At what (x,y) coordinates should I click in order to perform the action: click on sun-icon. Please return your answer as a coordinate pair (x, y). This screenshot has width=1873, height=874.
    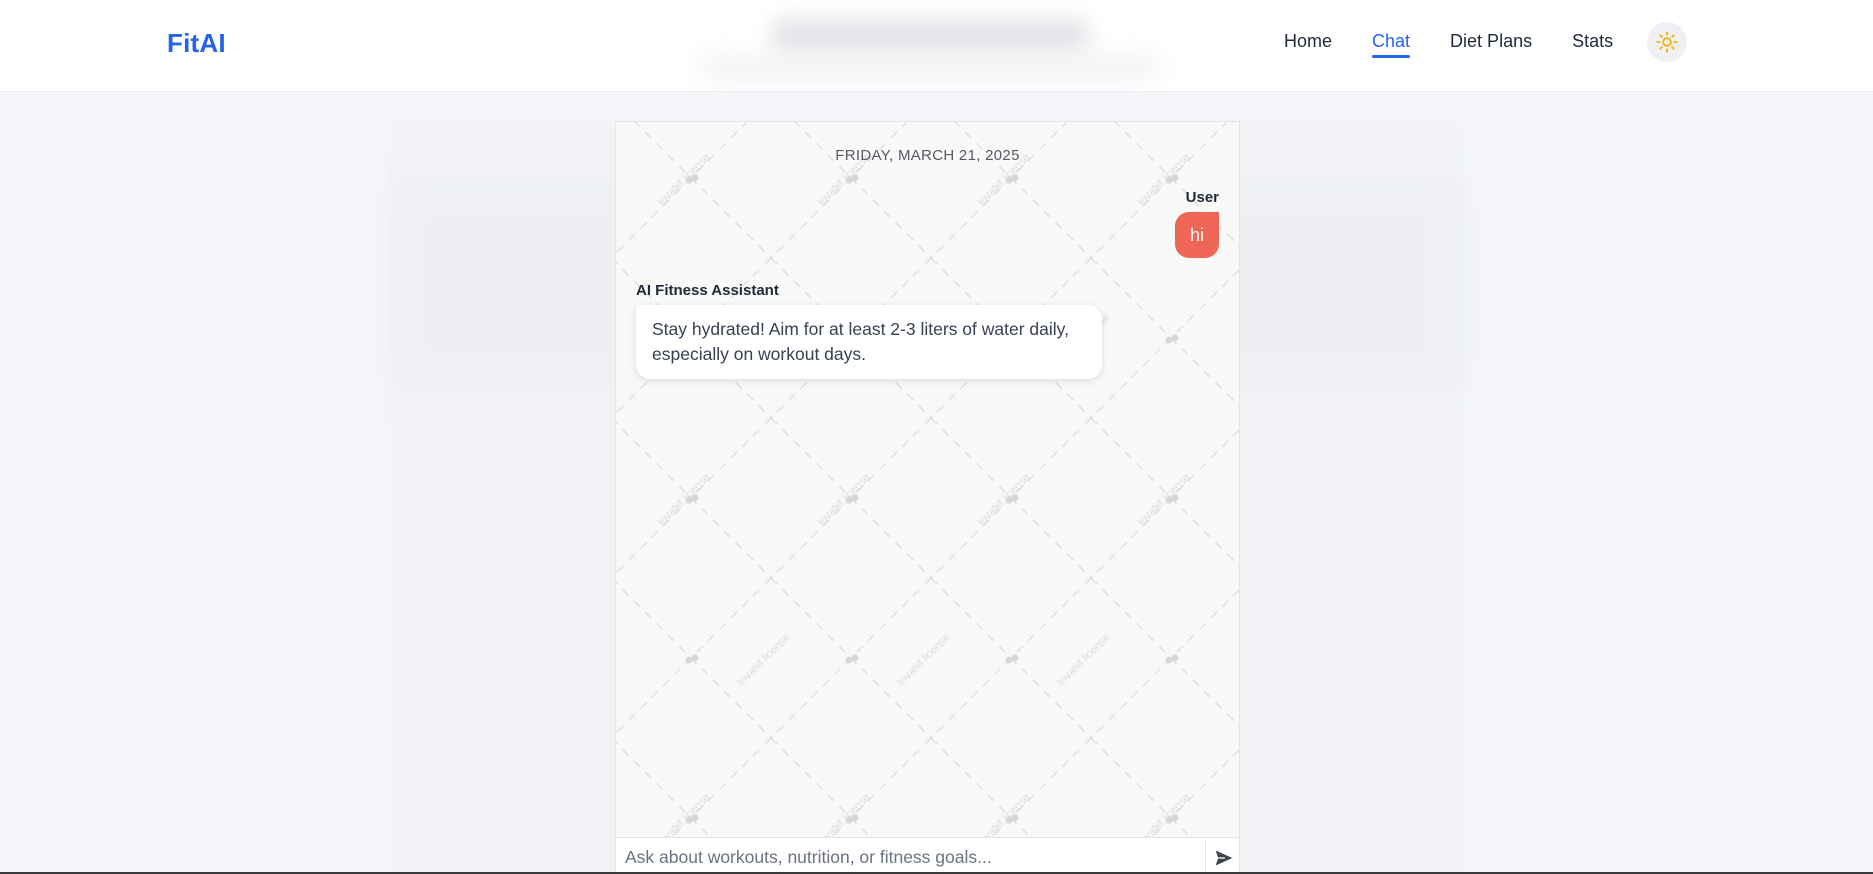
    Looking at the image, I should click on (1667, 42).